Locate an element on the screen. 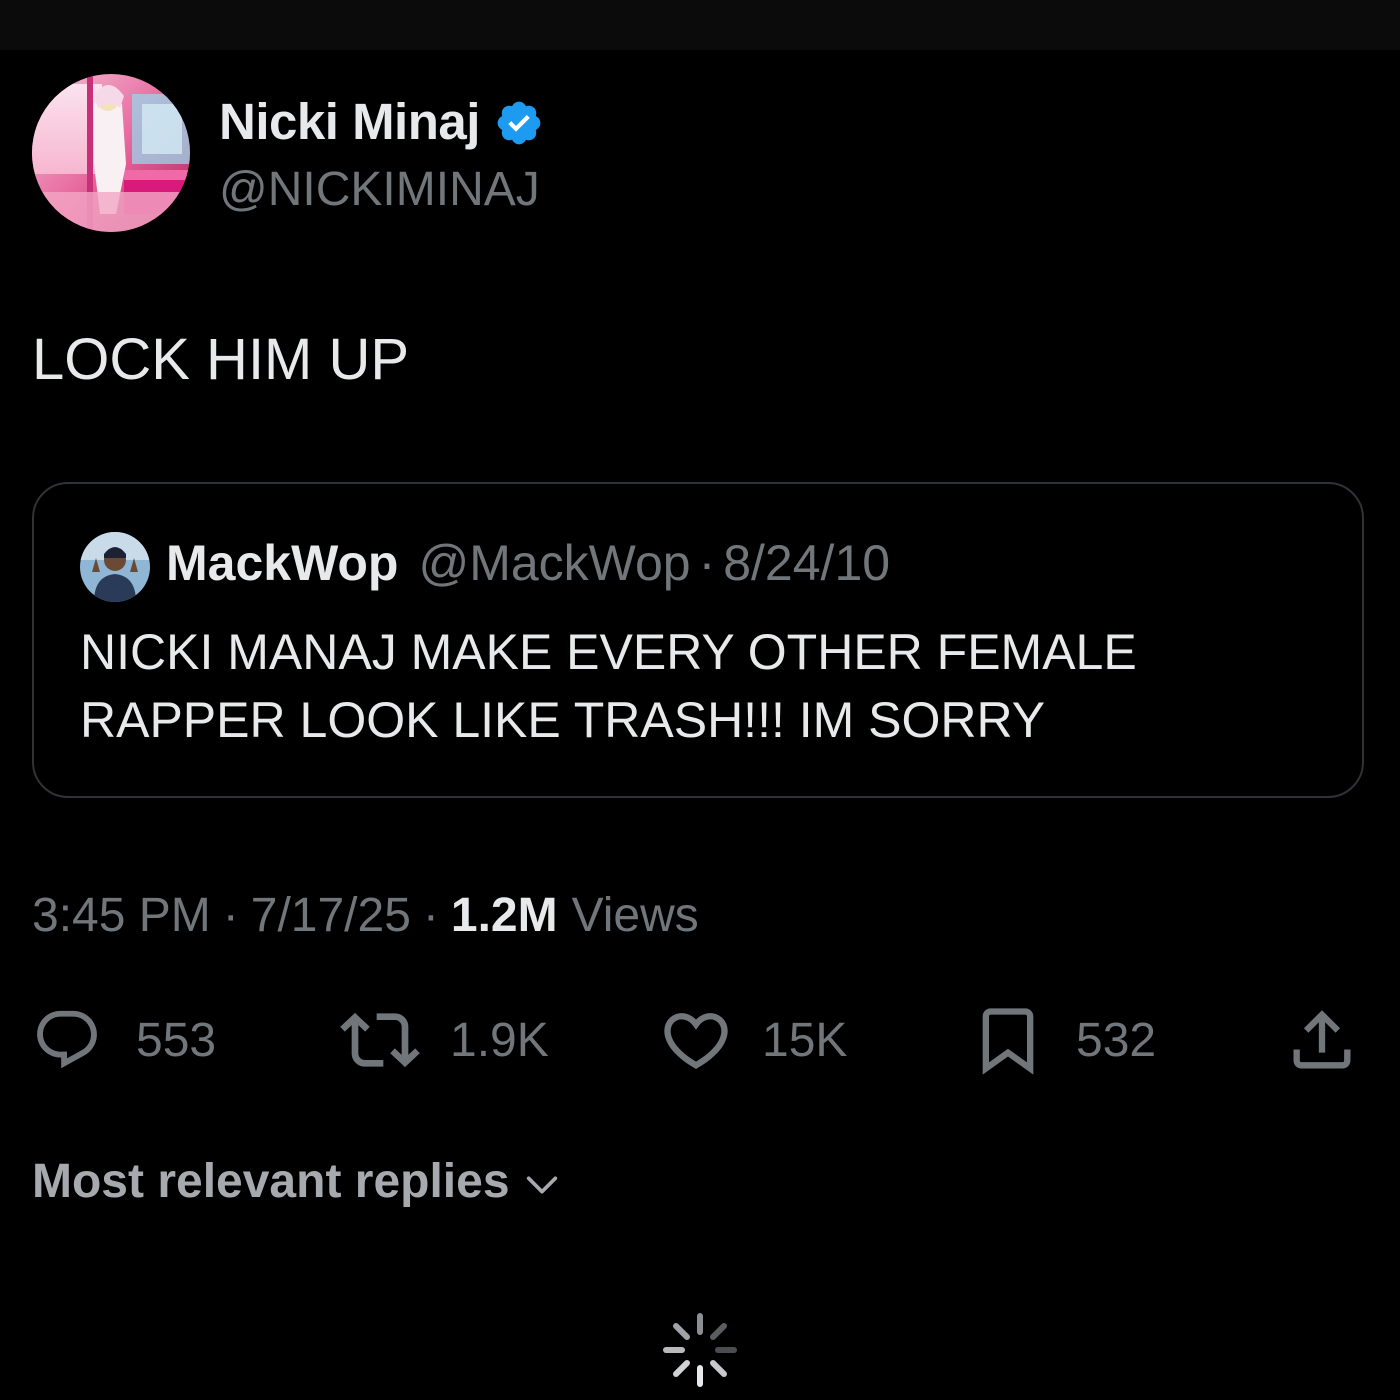  repost-count: 1.9K is located at coordinates (499, 1040).